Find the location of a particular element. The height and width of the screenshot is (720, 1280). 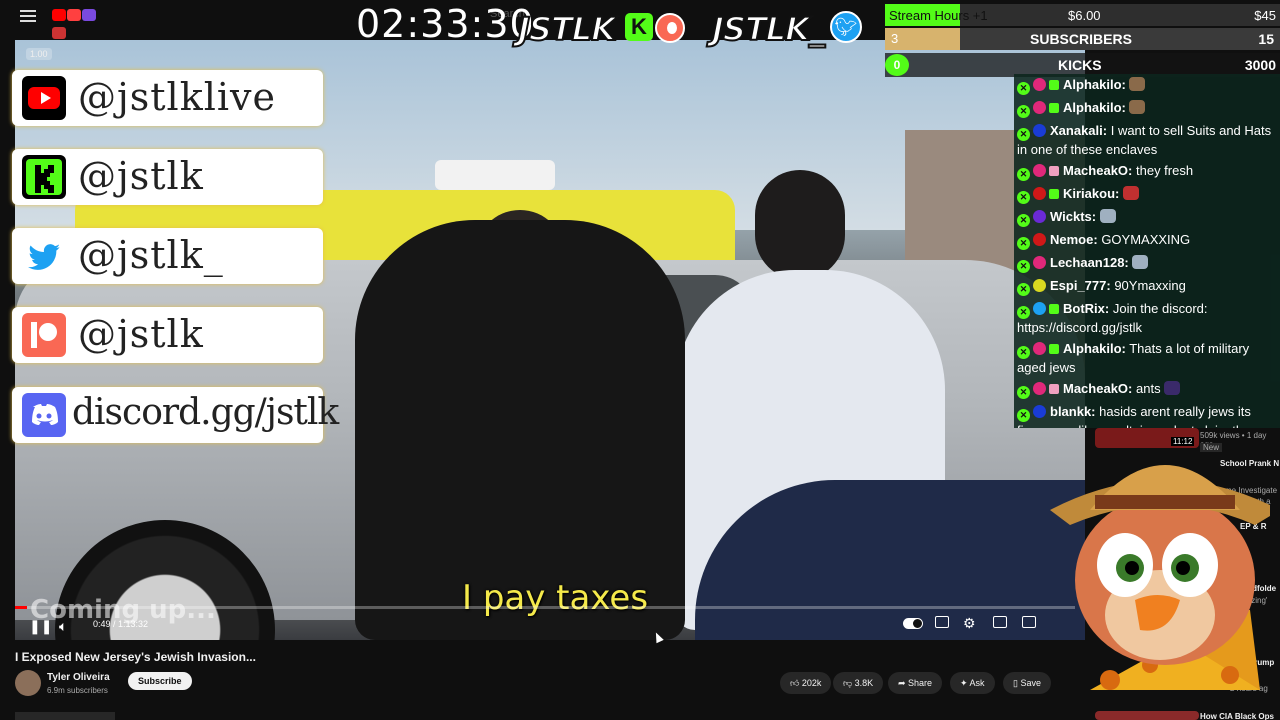

video-person-head is located at coordinates (800, 225).